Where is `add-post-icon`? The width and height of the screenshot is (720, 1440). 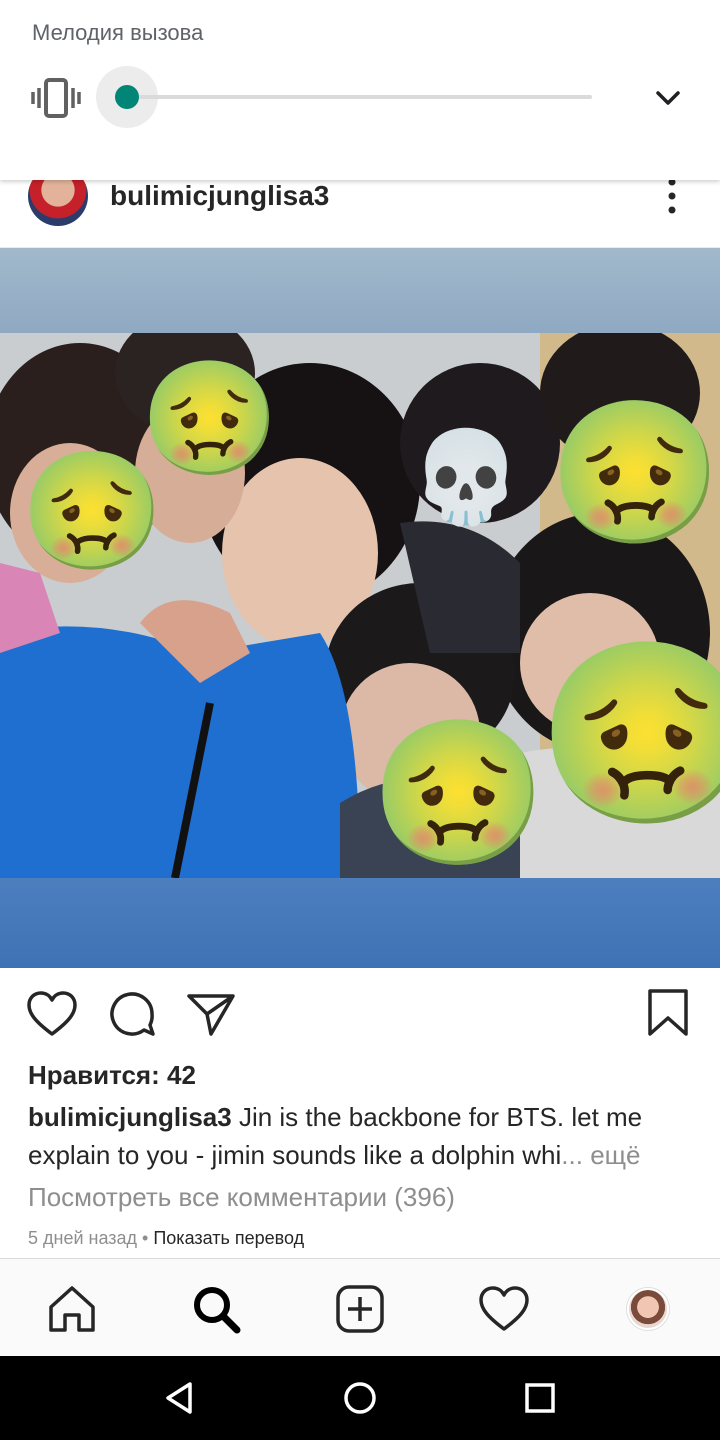
add-post-icon is located at coordinates (360, 1309).